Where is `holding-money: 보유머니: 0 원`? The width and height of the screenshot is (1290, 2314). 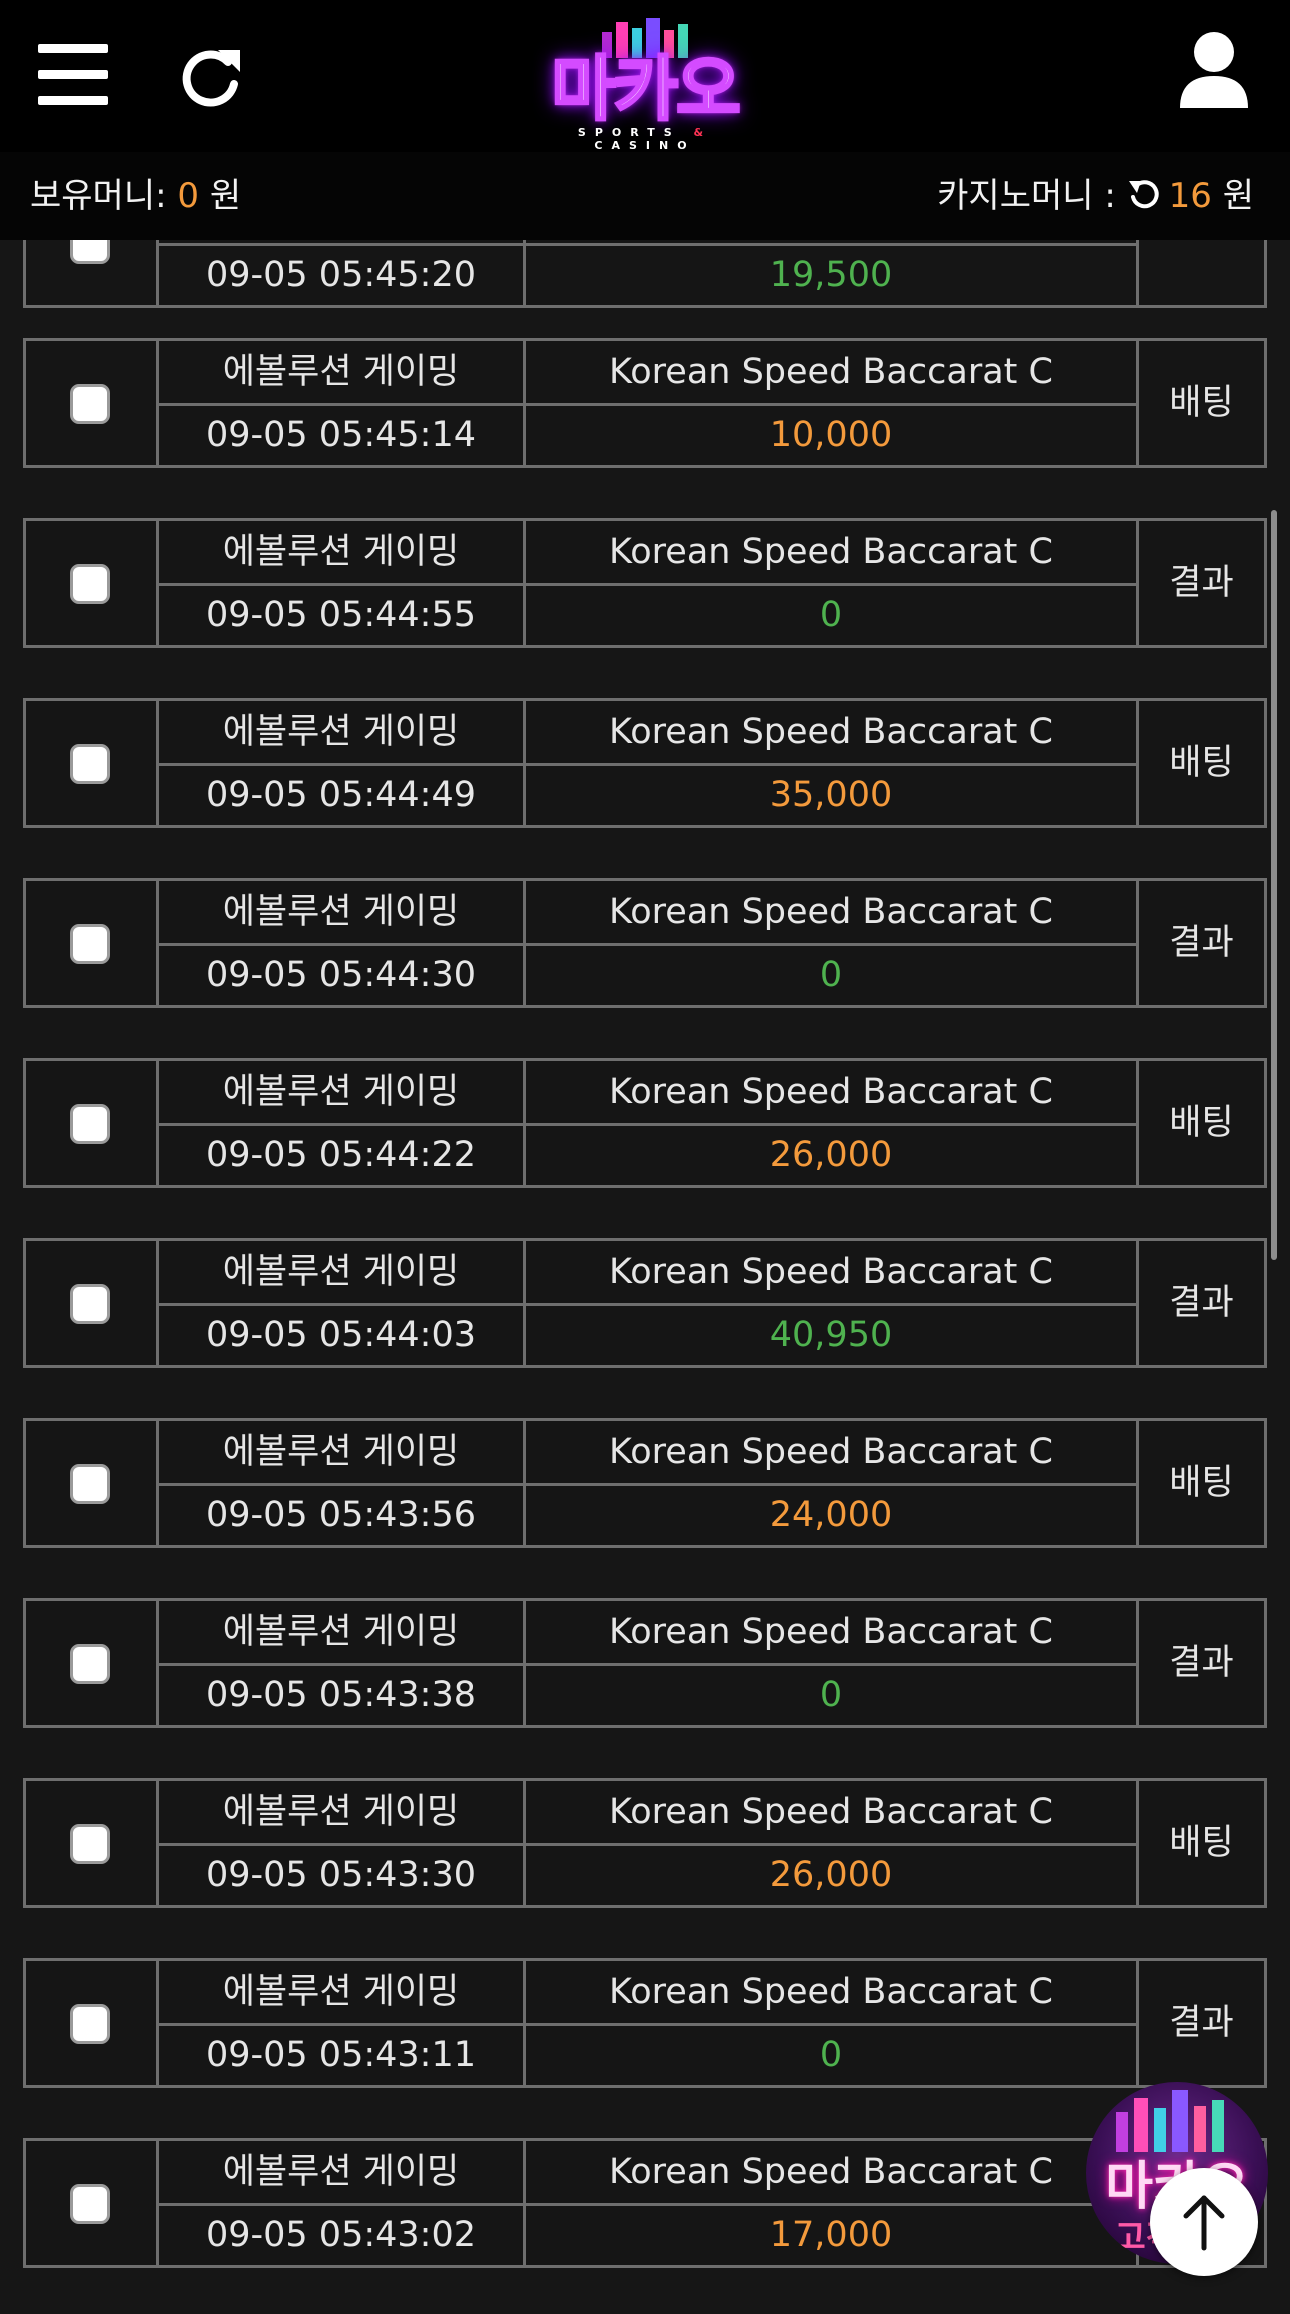 holding-money: 보유머니: 0 원 is located at coordinates (135, 196).